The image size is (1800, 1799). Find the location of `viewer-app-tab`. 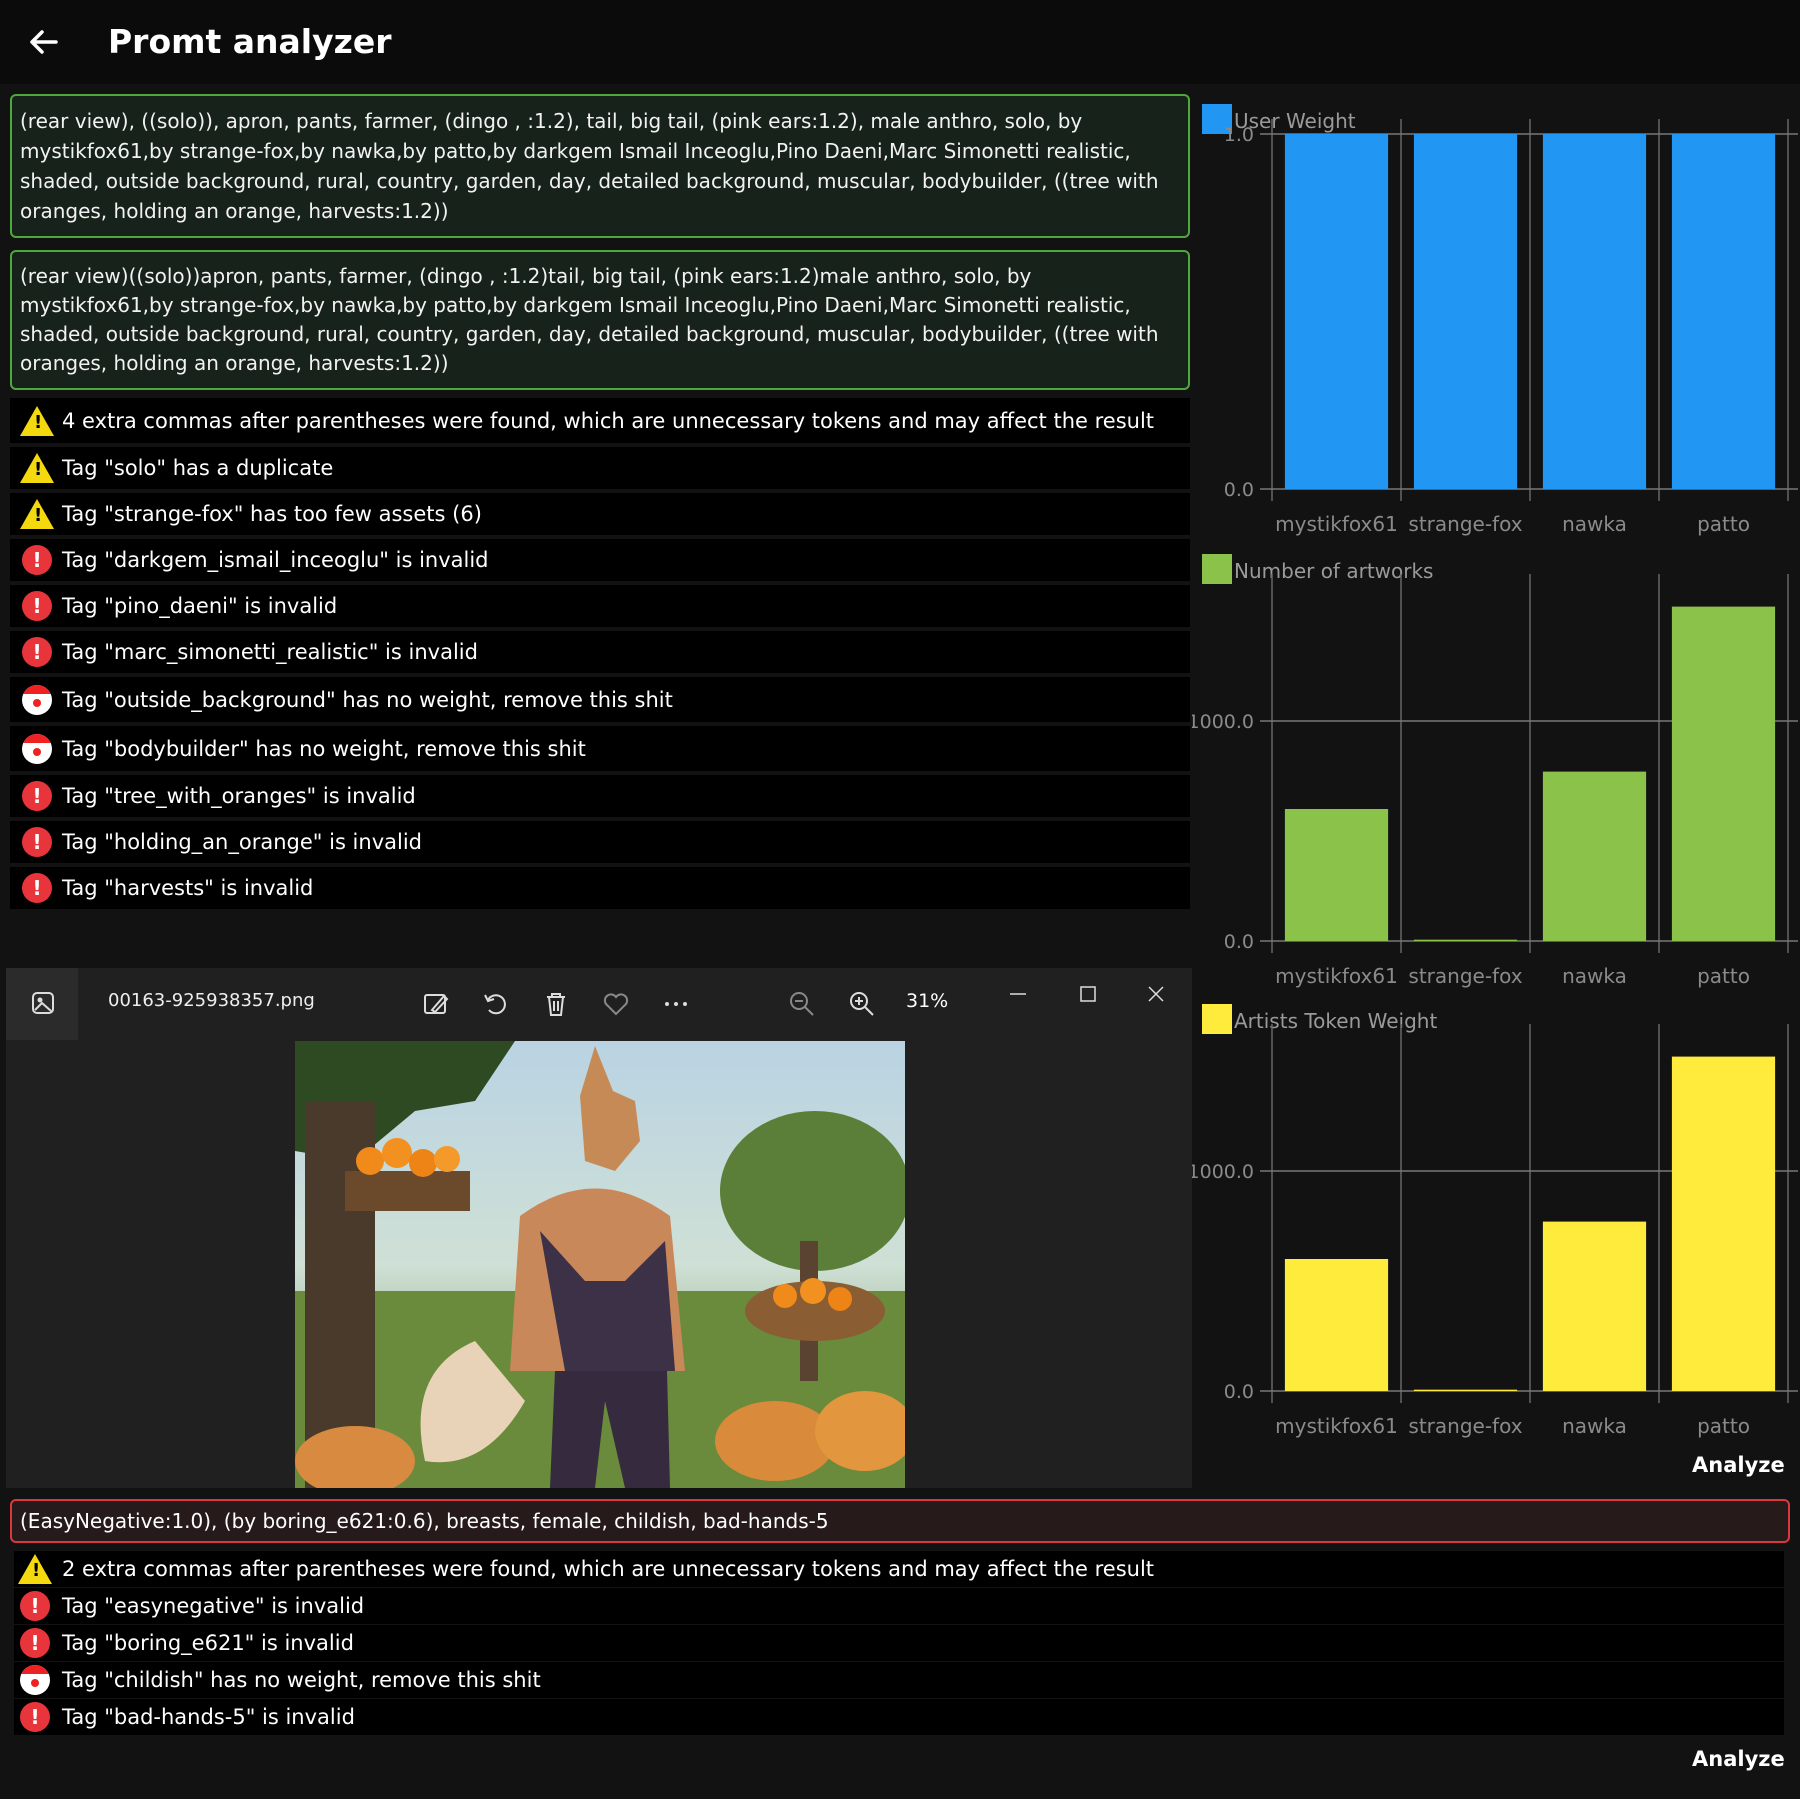

viewer-app-tab is located at coordinates (42, 1004).